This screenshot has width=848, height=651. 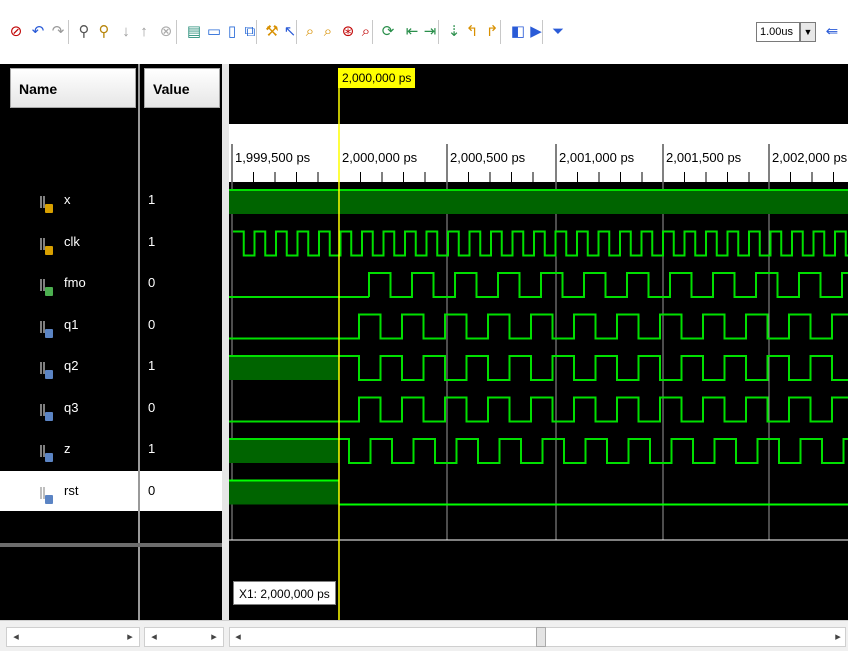 I want to click on wave-x-fill, so click(x=538, y=202).